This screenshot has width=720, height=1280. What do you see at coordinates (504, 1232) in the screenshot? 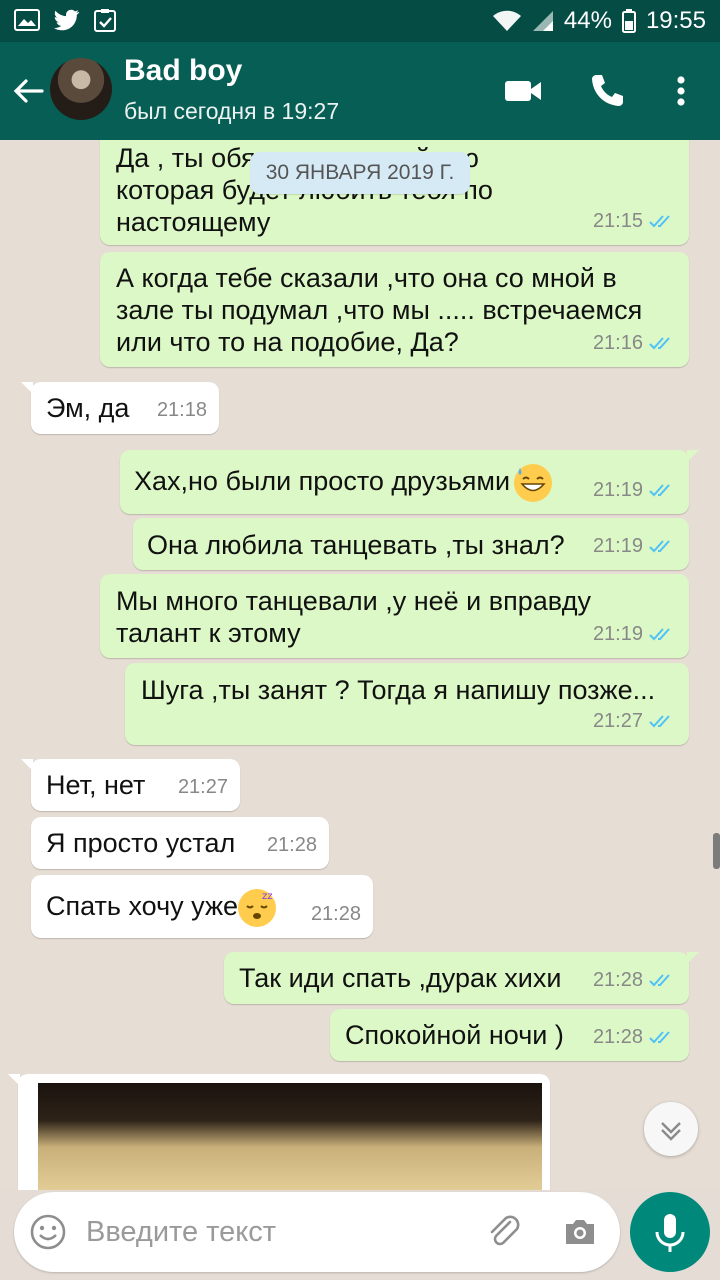
I see `attach-icon` at bounding box center [504, 1232].